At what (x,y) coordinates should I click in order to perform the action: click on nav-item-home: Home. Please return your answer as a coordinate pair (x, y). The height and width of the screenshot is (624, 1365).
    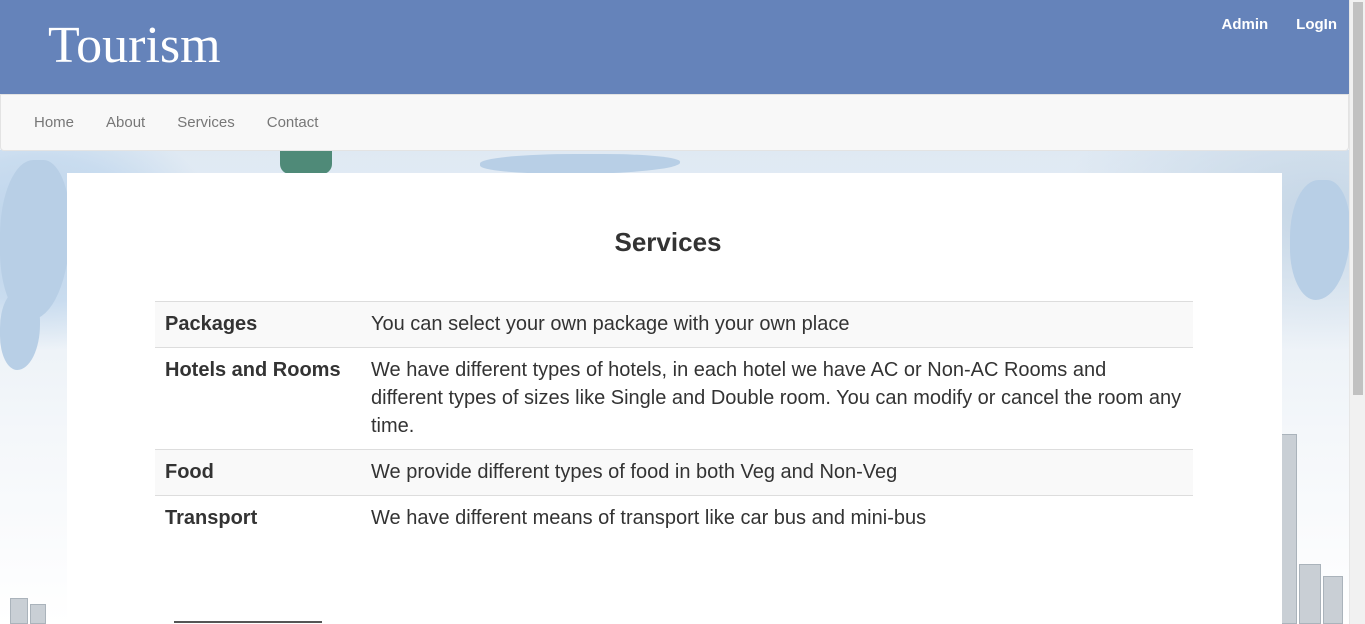
    Looking at the image, I should click on (54, 123).